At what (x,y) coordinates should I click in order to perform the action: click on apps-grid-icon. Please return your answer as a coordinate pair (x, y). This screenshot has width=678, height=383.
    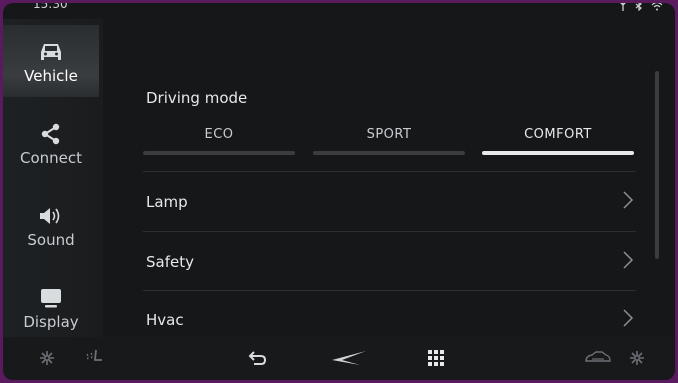
    Looking at the image, I should click on (436, 358).